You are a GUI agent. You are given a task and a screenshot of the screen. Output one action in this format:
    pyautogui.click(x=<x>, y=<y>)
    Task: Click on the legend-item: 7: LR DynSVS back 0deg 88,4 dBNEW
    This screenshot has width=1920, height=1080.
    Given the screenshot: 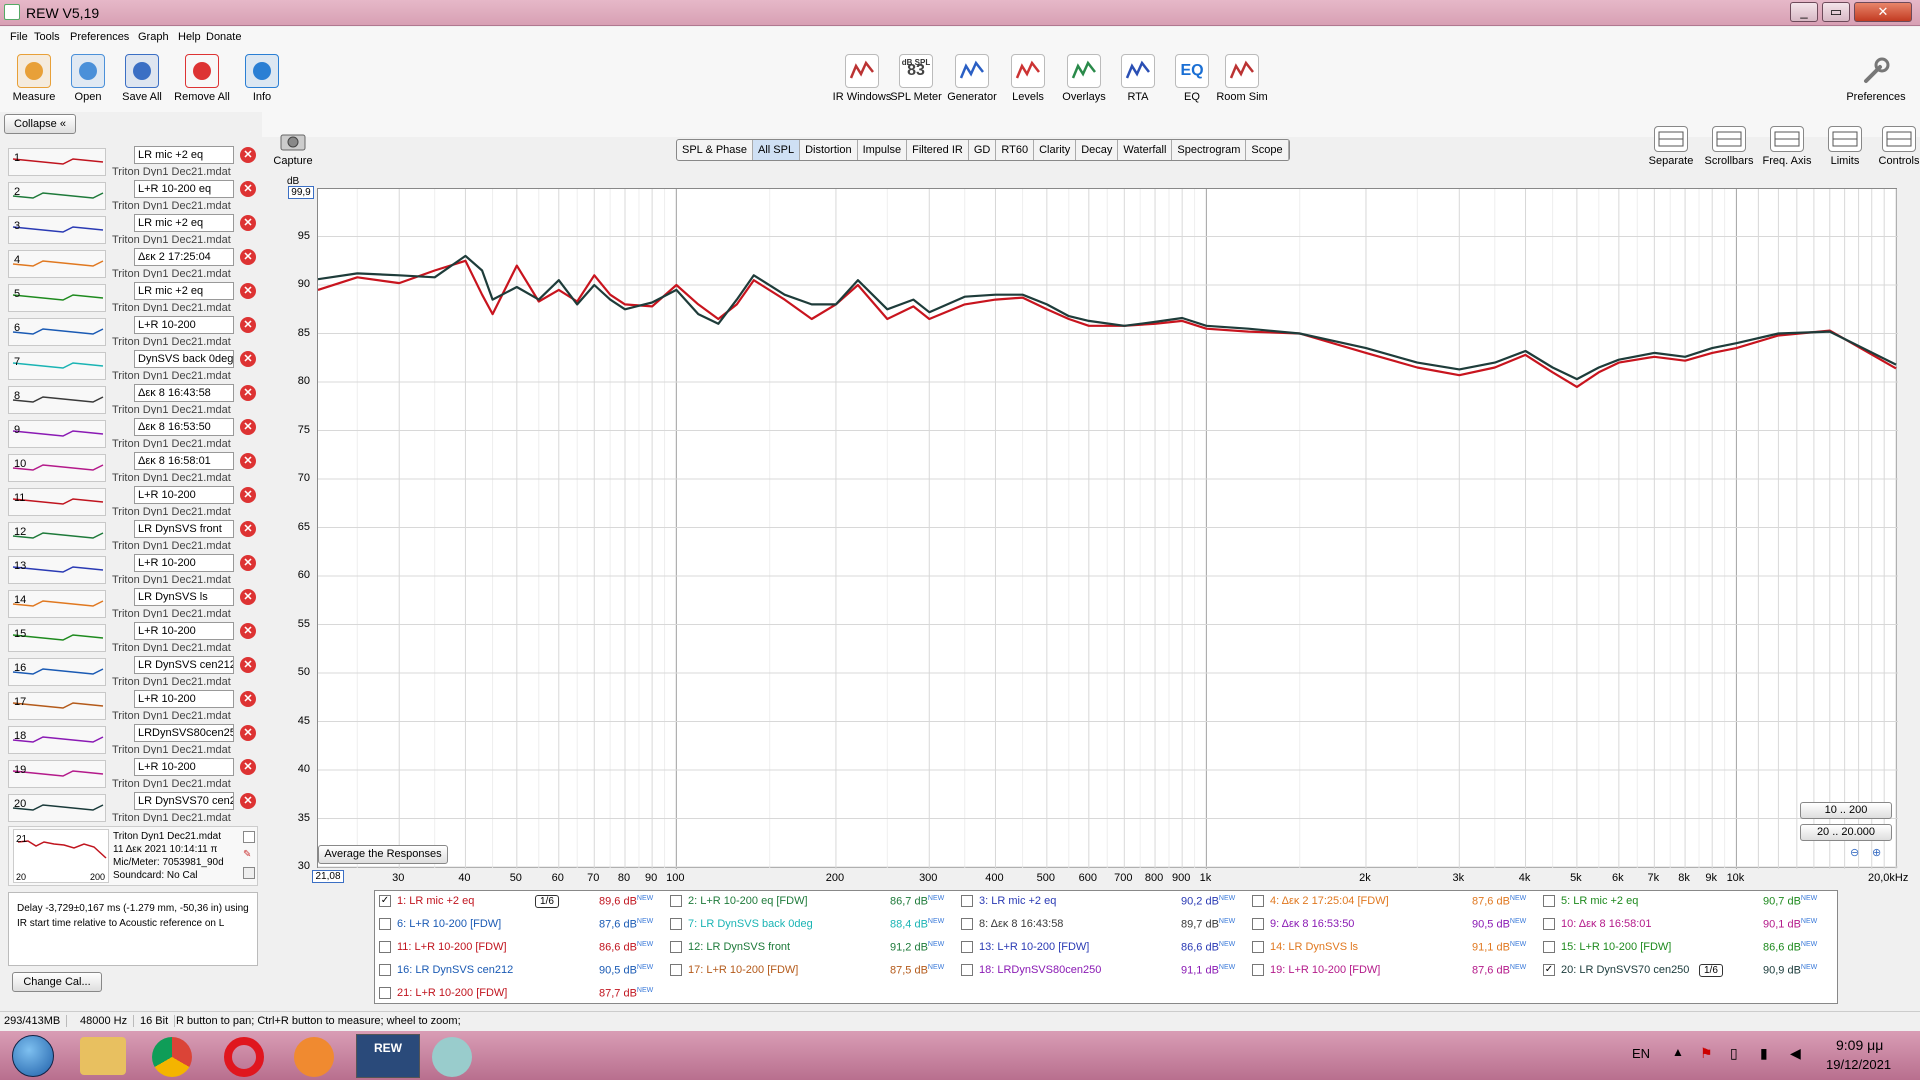 What is the action you would take?
    pyautogui.click(x=812, y=929)
    